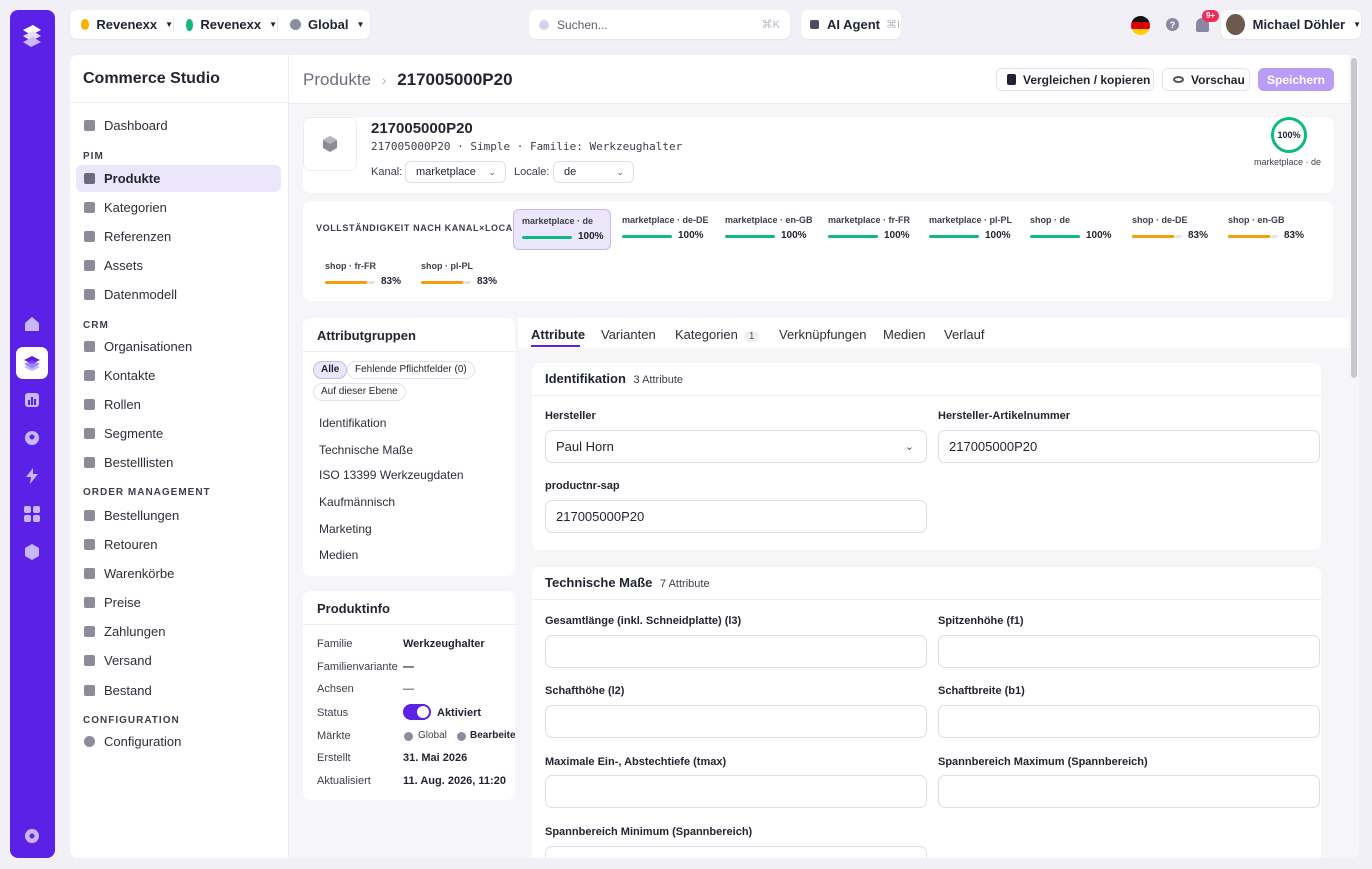 The height and width of the screenshot is (869, 1372). What do you see at coordinates (32, 400) in the screenshot?
I see `chart-icon` at bounding box center [32, 400].